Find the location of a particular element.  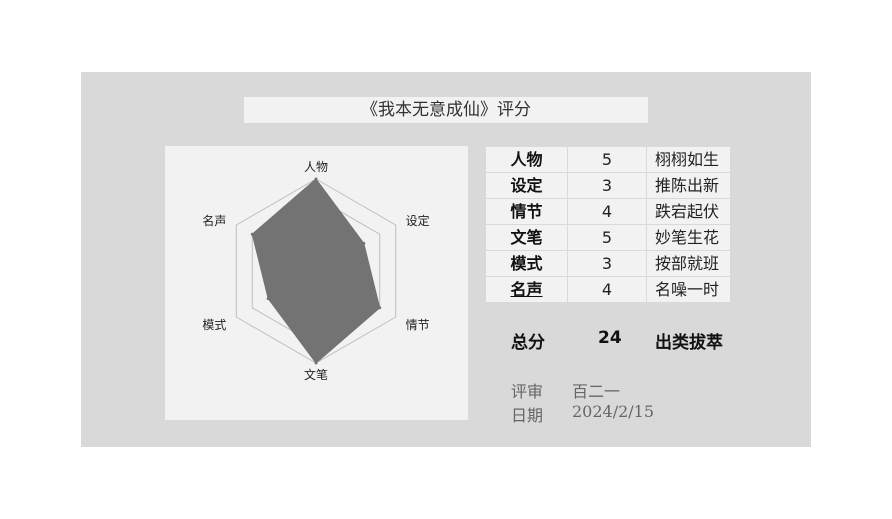

category-label: 名声 is located at coordinates (526, 289).